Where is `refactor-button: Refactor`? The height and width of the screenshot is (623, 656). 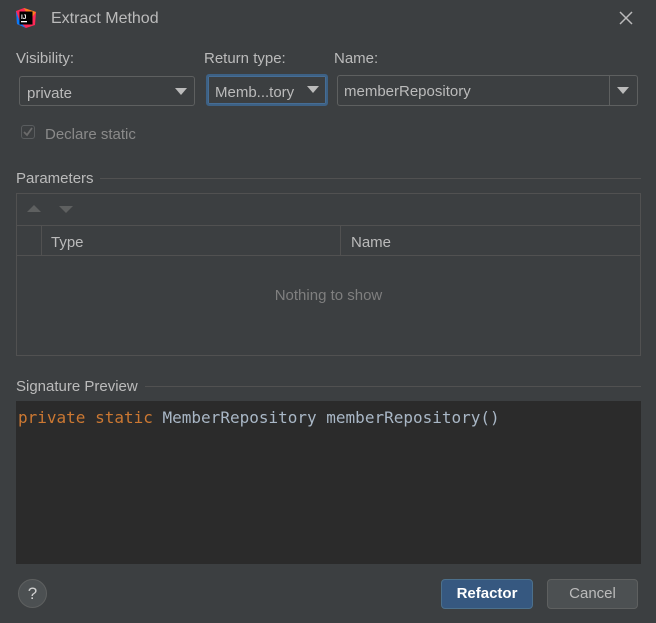 refactor-button: Refactor is located at coordinates (487, 594).